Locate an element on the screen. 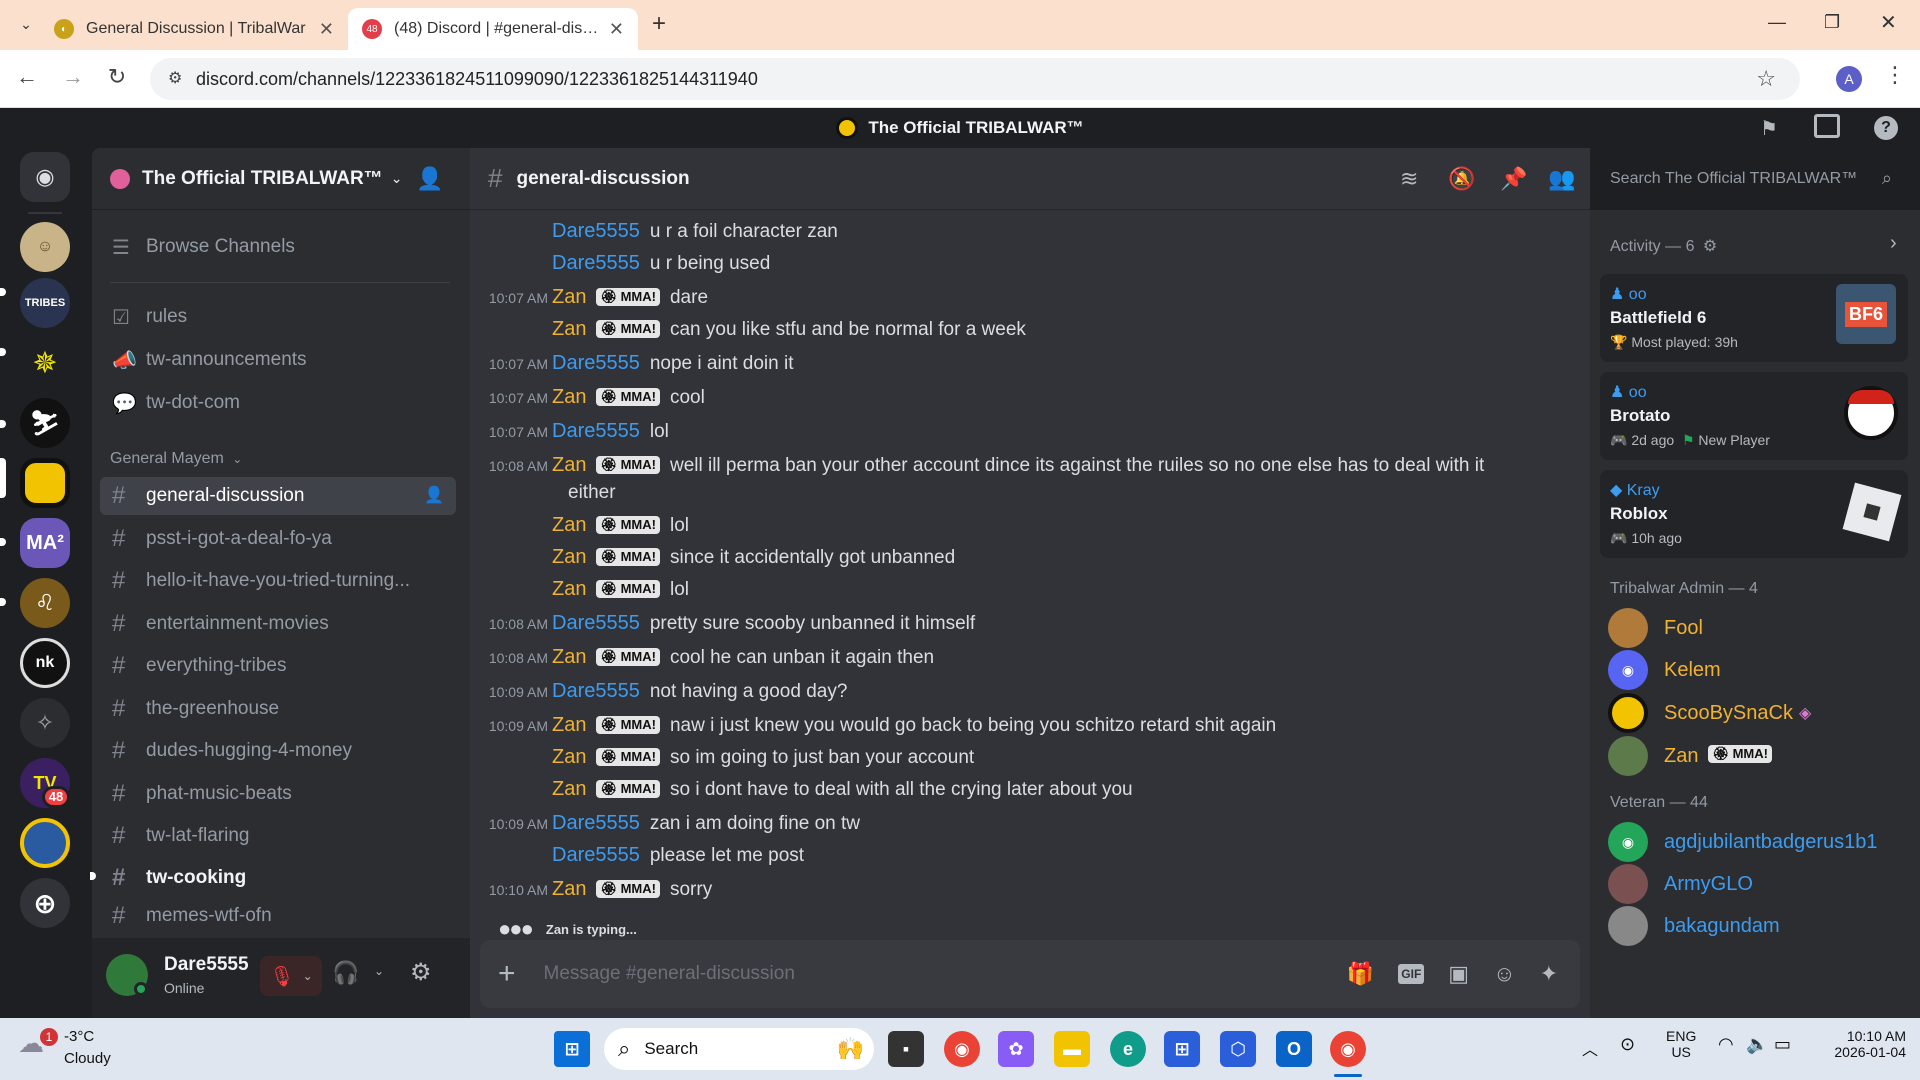  sticker-icon: ▣ is located at coordinates (1458, 974).